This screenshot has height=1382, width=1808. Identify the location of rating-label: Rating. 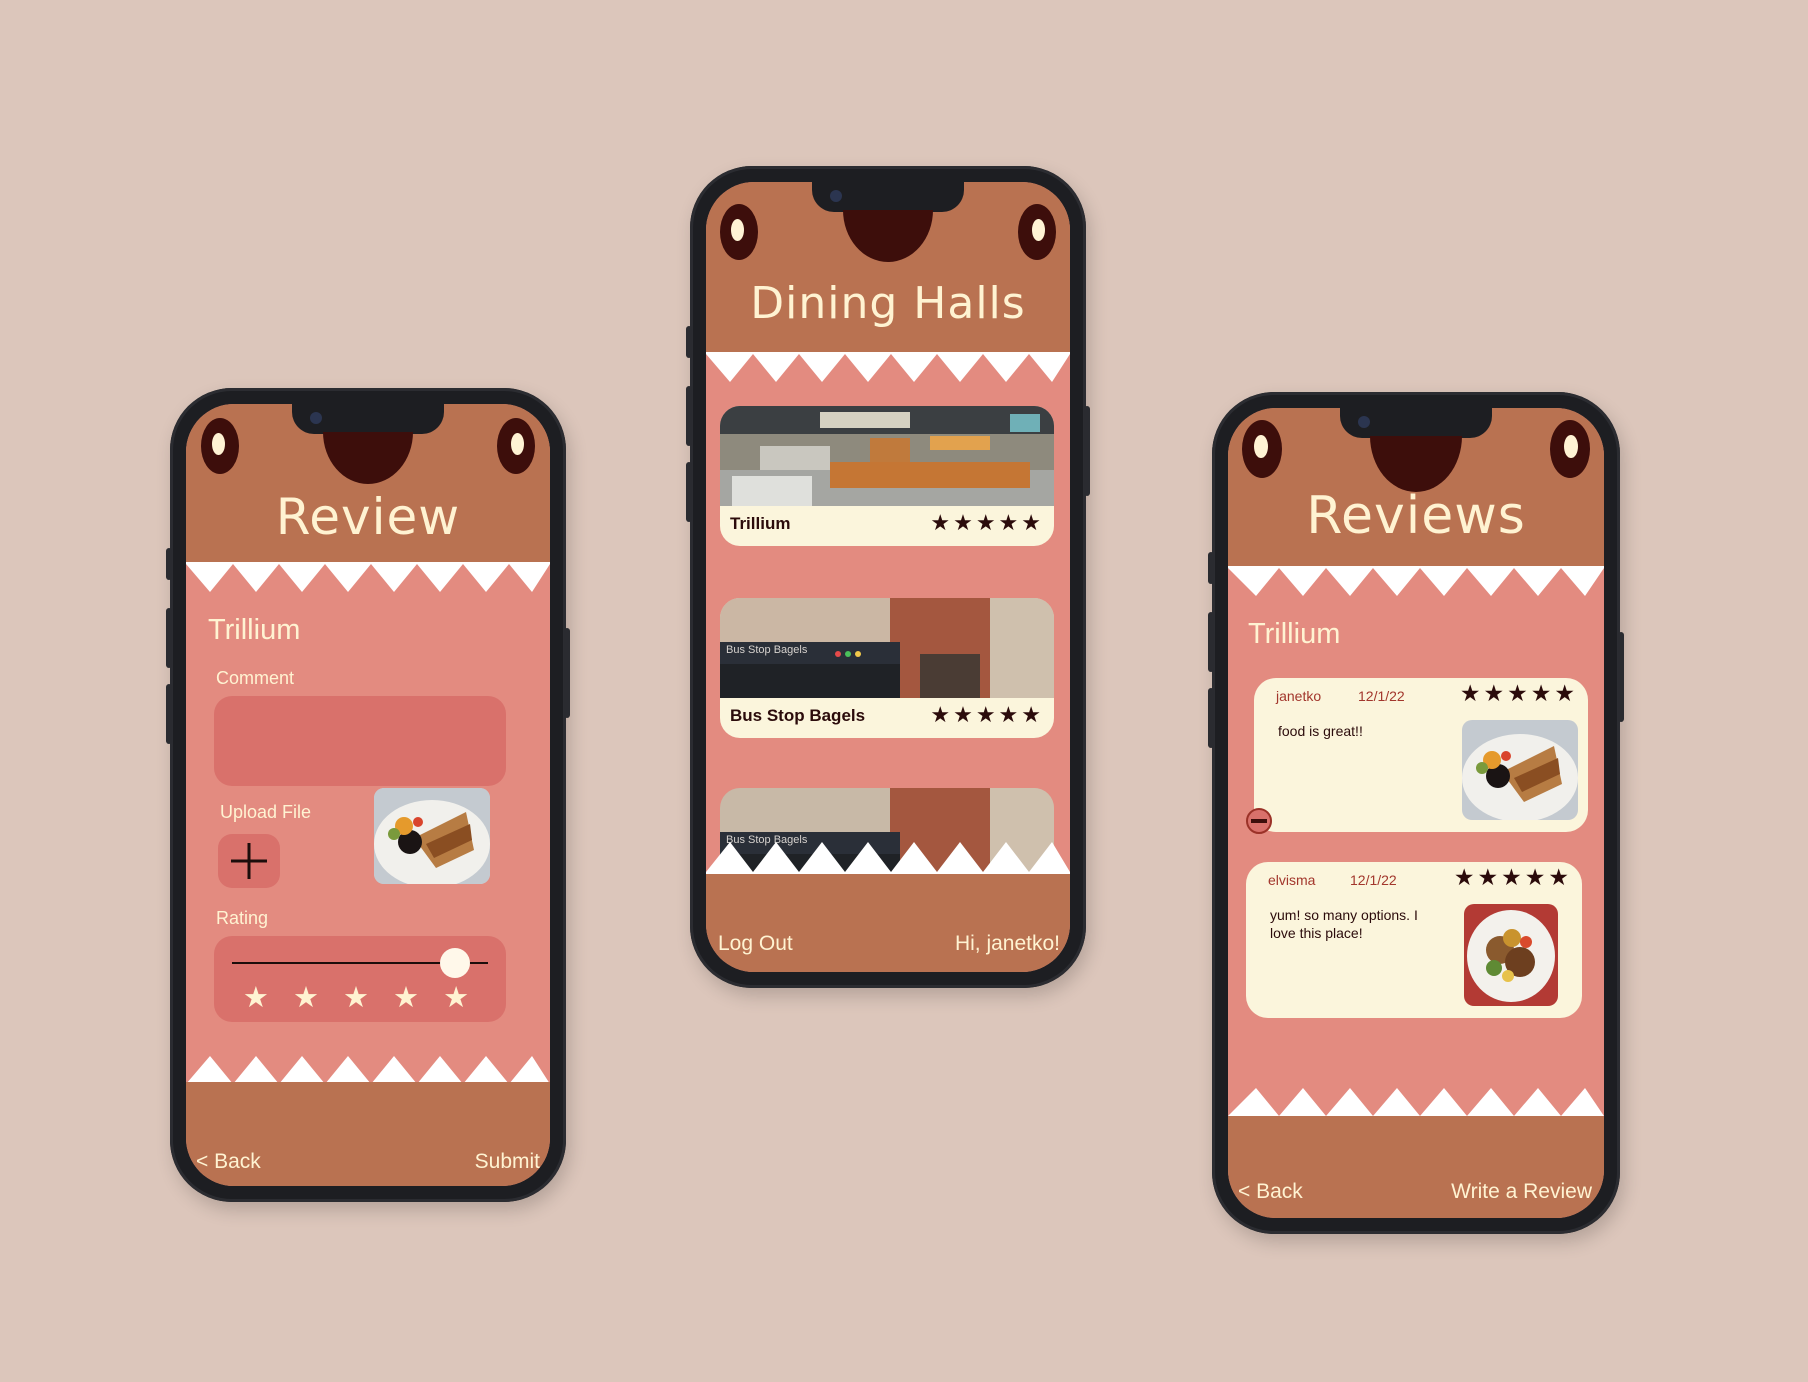
(242, 918).